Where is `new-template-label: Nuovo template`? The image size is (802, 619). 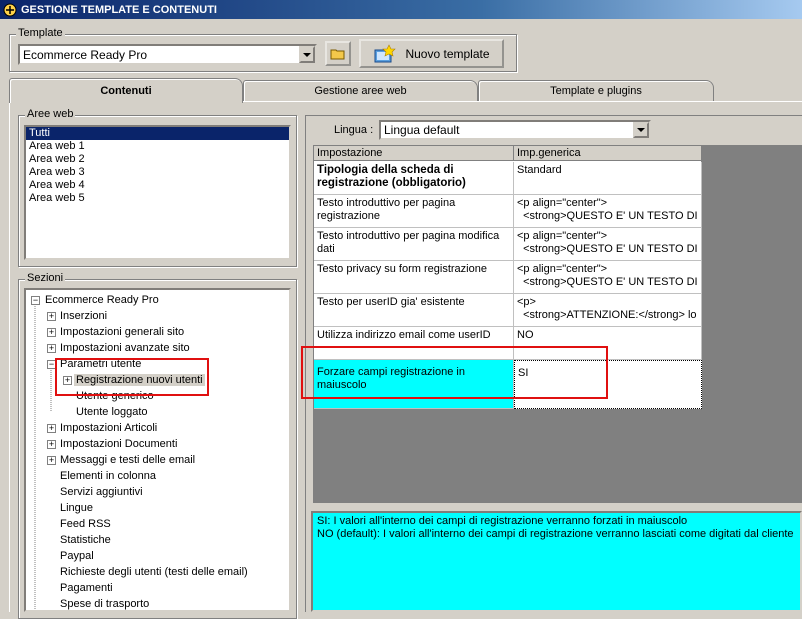 new-template-label: Nuovo template is located at coordinates (447, 53).